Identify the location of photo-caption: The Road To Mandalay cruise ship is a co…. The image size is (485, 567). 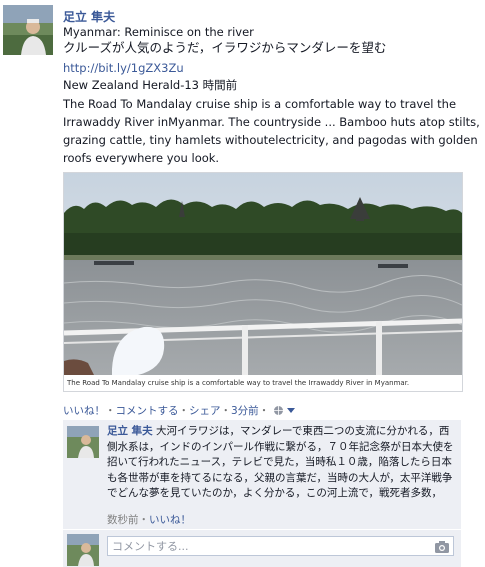
(263, 383).